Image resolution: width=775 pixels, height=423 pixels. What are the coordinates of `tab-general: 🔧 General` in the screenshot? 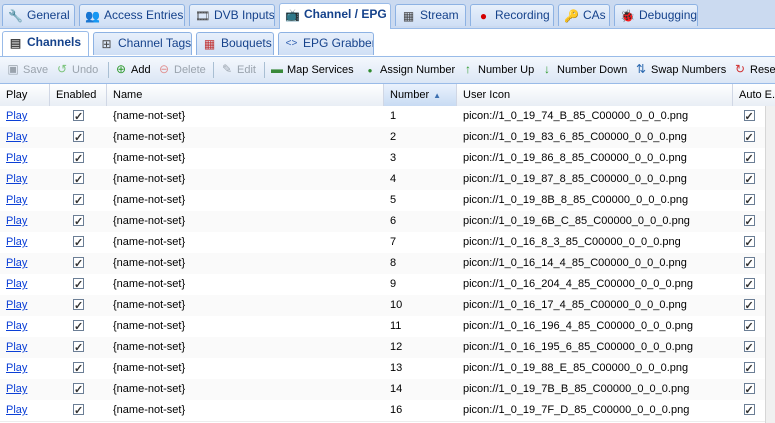 It's located at (38, 15).